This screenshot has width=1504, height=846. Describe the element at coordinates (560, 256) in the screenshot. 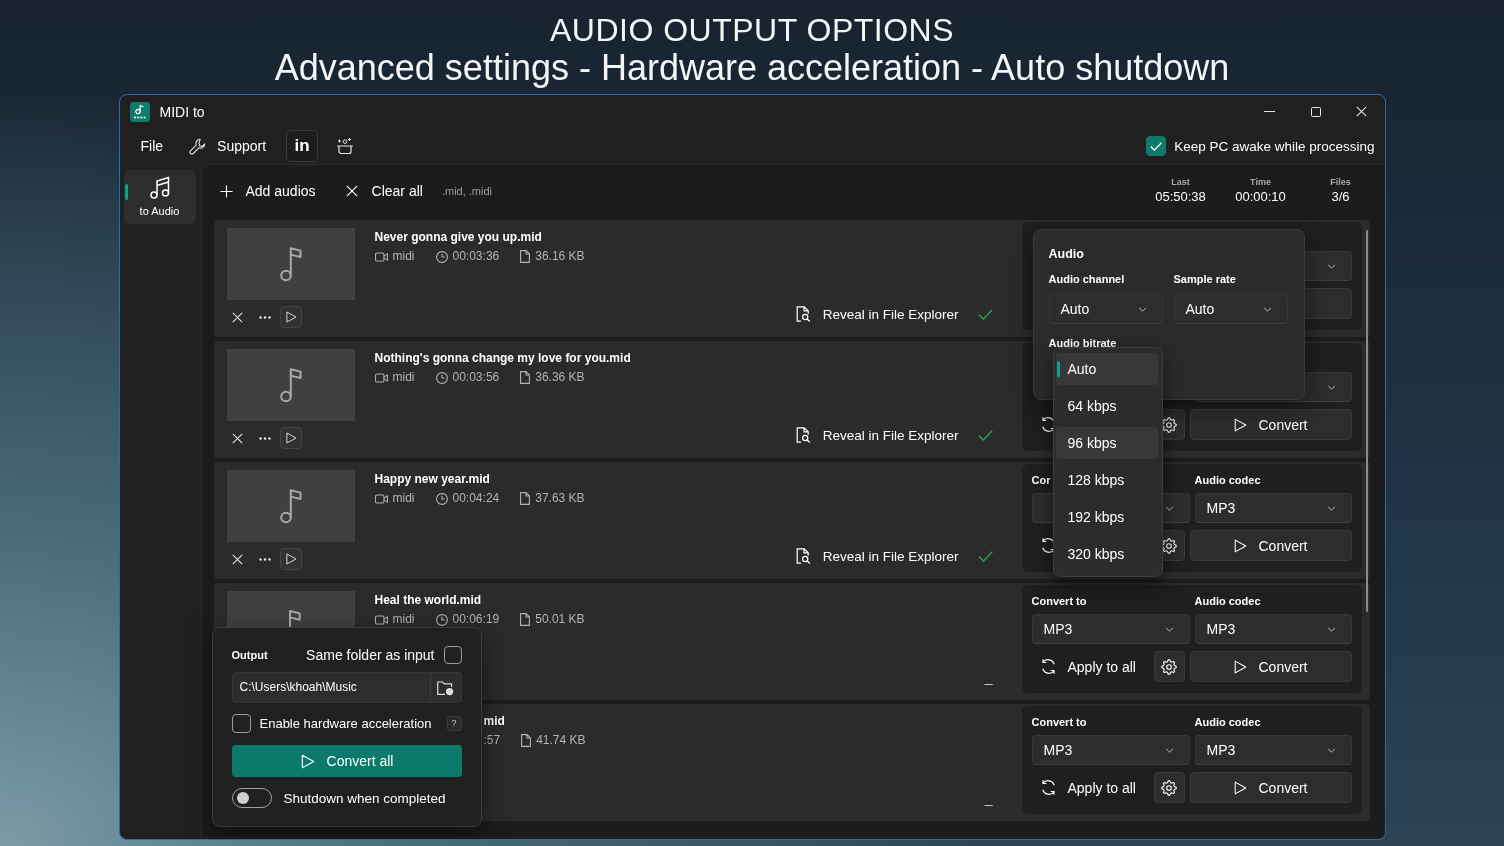

I see `file-size: 36.16 KB` at that location.